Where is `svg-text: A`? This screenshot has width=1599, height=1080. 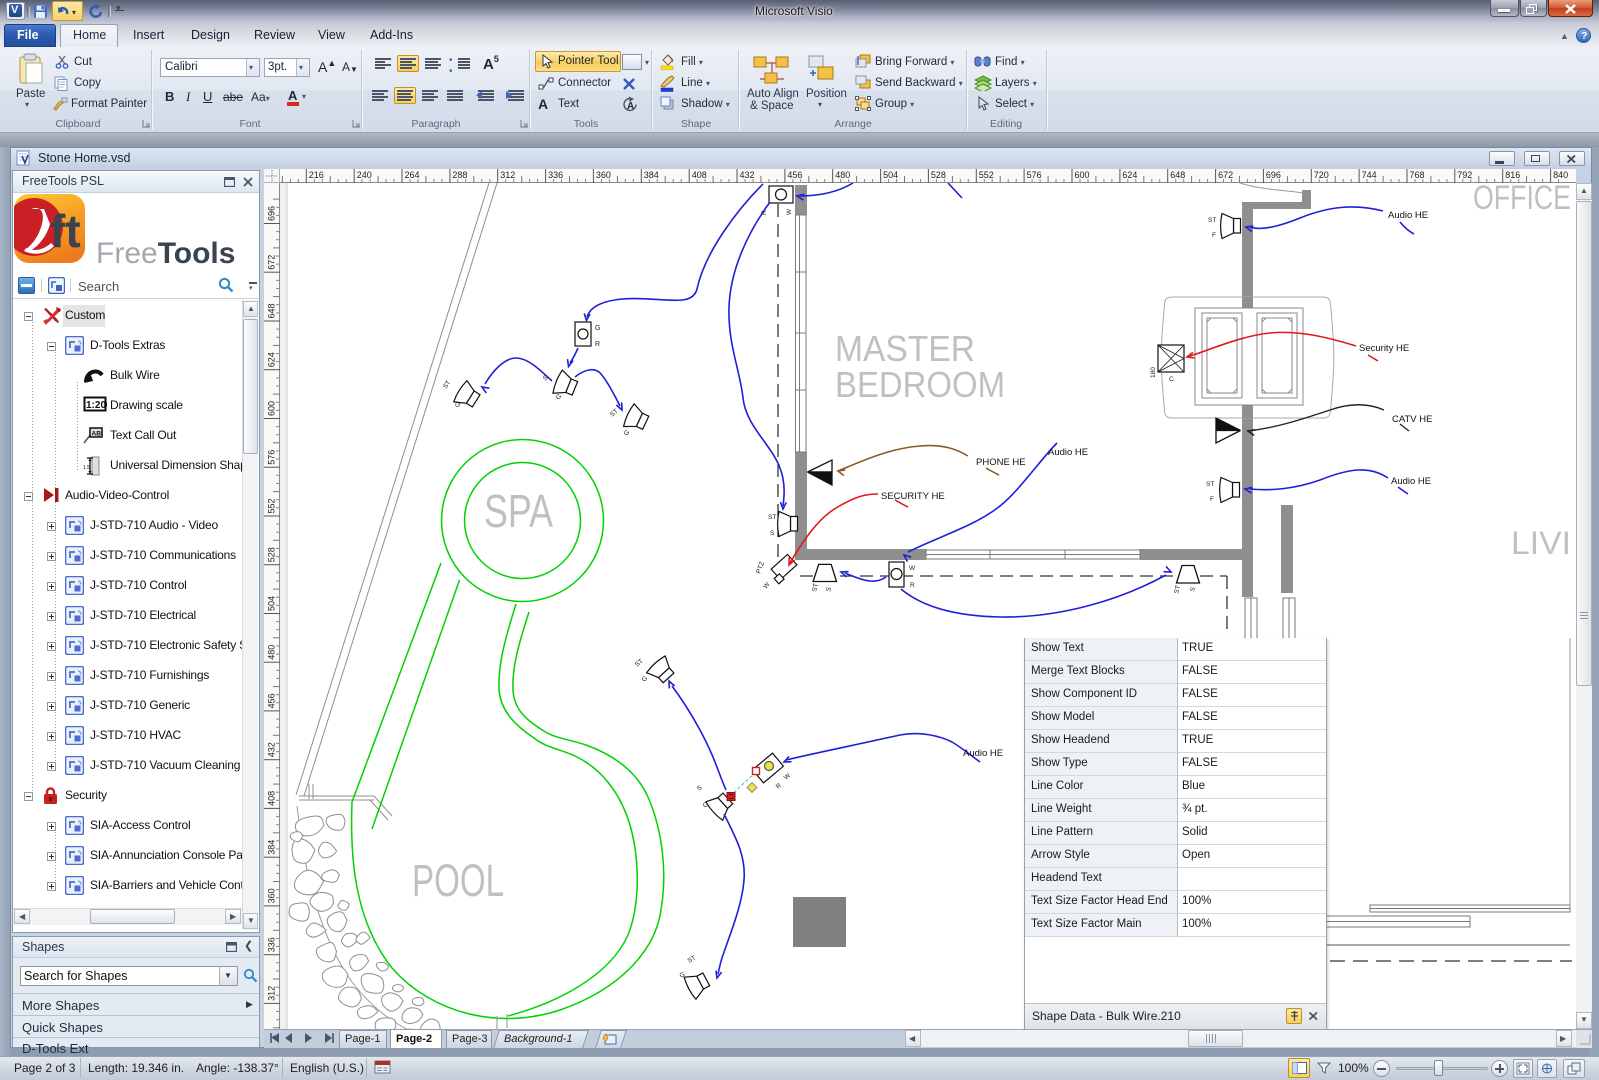
svg-text: A is located at coordinates (630, 106).